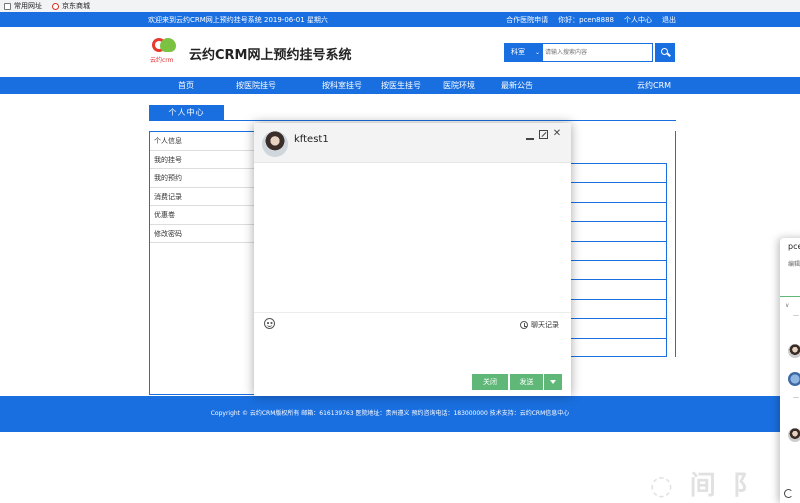 This screenshot has width=800, height=503. I want to click on nav-by-department: 按科室挂号, so click(342, 85).